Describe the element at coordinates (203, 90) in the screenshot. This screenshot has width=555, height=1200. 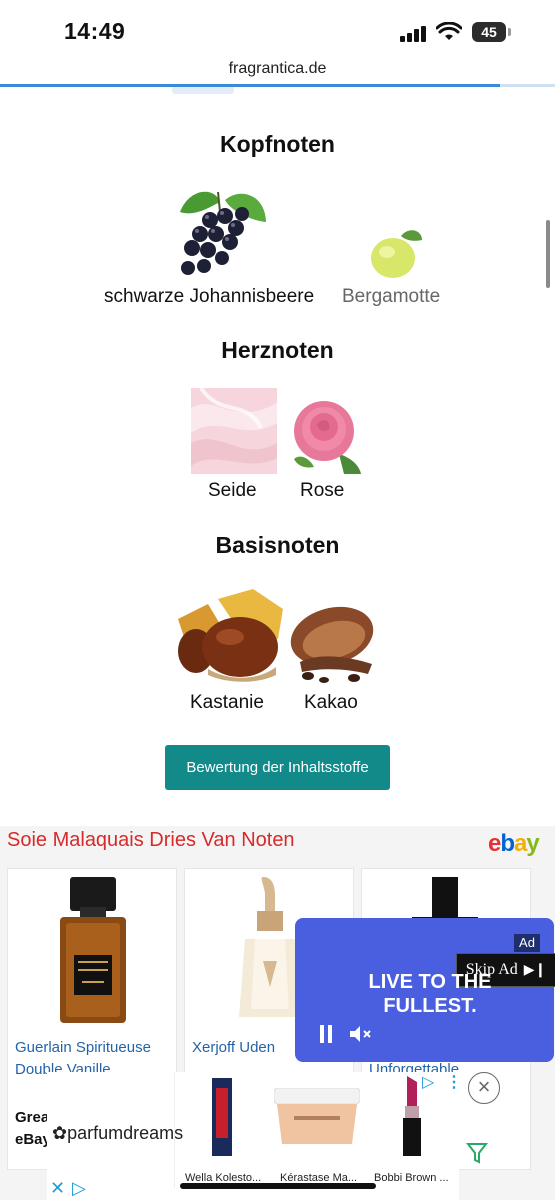
I see `tab-indicator` at that location.